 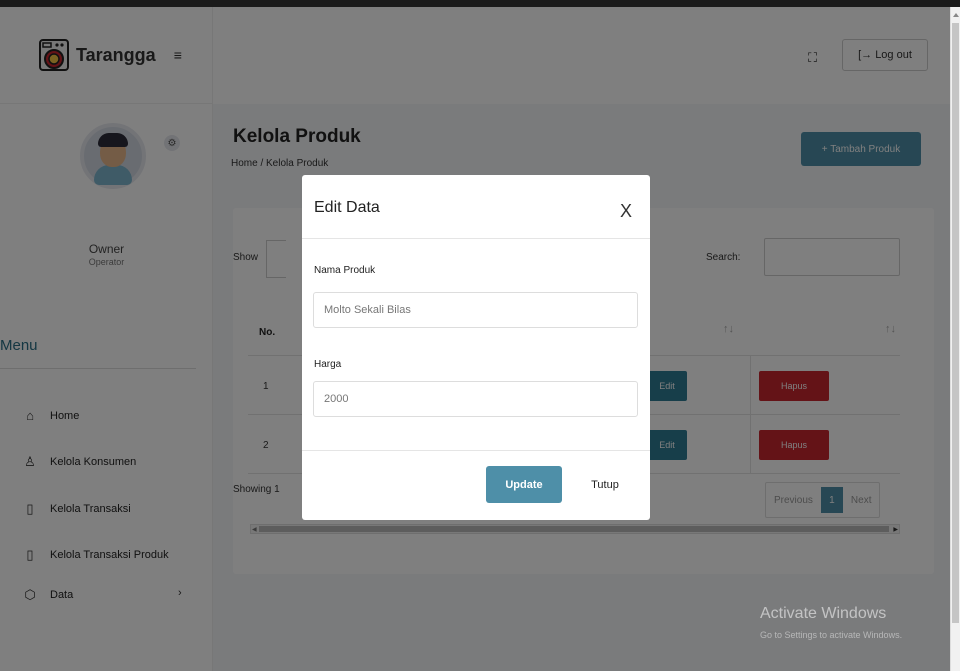 I want to click on activate-windows-subtitle: Go to Settings to activate Windows., so click(x=831, y=635).